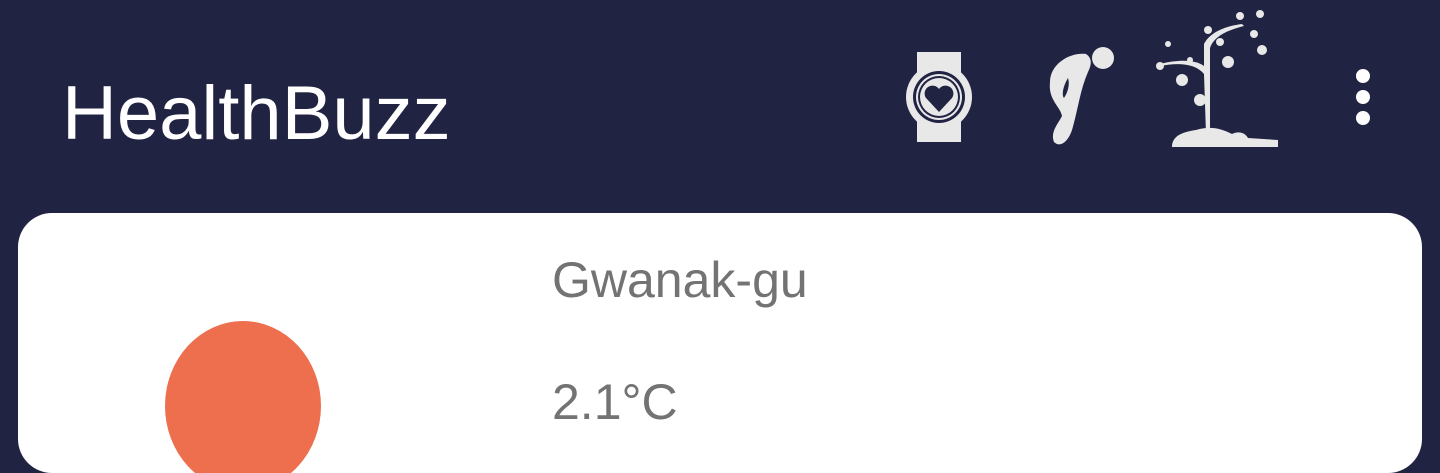 The width and height of the screenshot is (1440, 473). Describe the element at coordinates (243, 397) in the screenshot. I see `sun-weather-icon` at that location.